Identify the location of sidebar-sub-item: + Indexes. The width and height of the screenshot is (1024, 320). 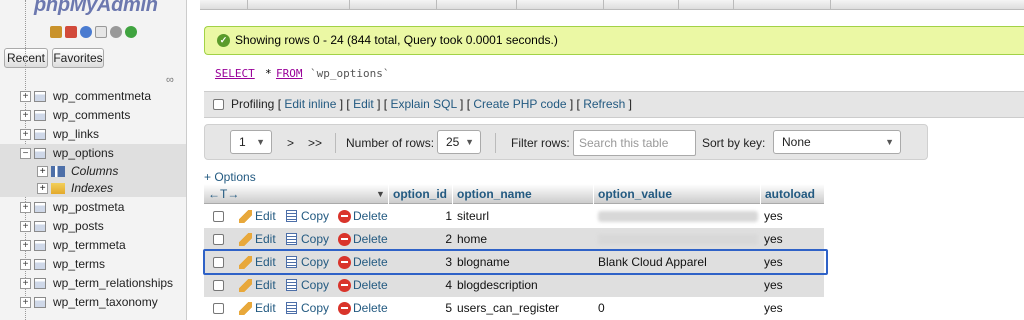
(93, 188).